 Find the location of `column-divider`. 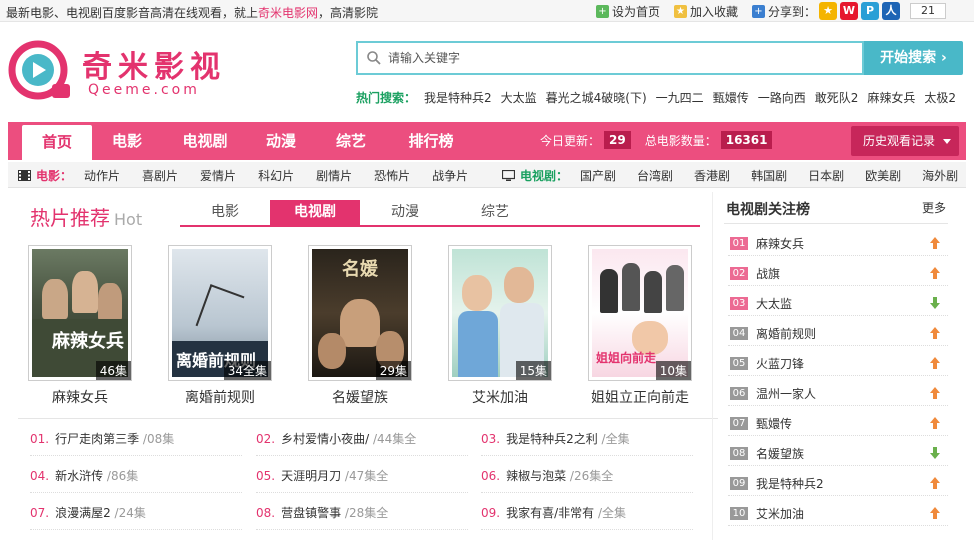

column-divider is located at coordinates (712, 366).